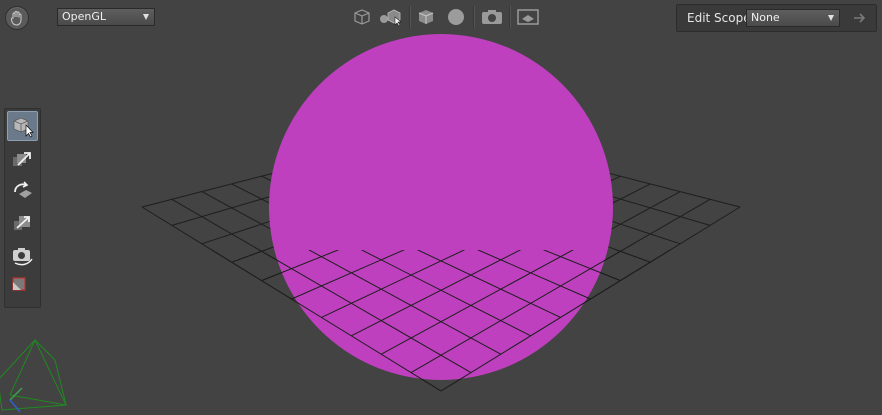  Describe the element at coordinates (528, 17) in the screenshot. I see `background-icon` at that location.